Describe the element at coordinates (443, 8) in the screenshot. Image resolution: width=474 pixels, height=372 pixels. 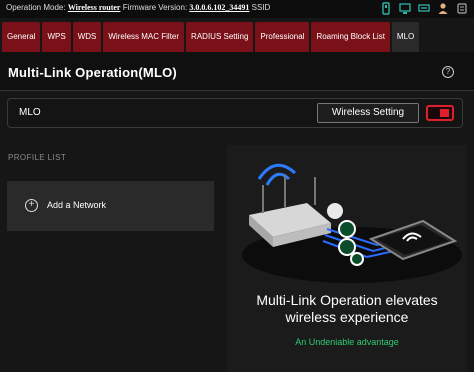
I see `user-icon` at that location.